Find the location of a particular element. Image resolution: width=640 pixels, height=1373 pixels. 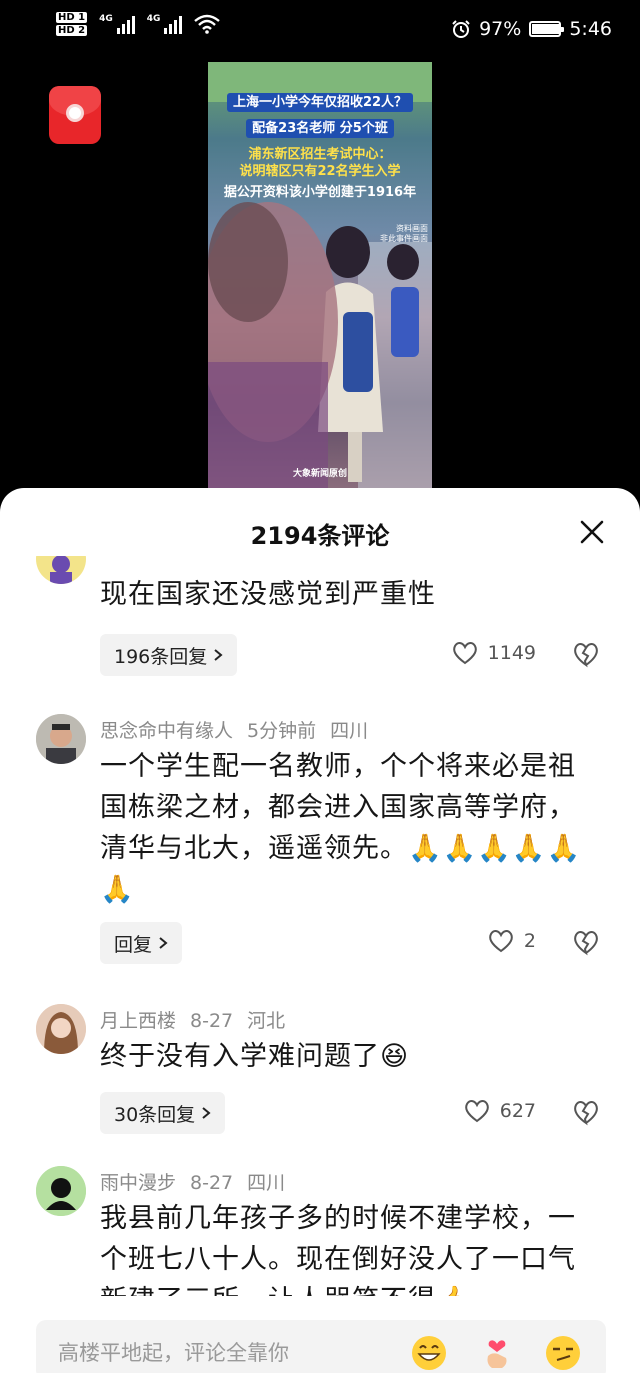

smirk-emoji-icon is located at coordinates (563, 1353).